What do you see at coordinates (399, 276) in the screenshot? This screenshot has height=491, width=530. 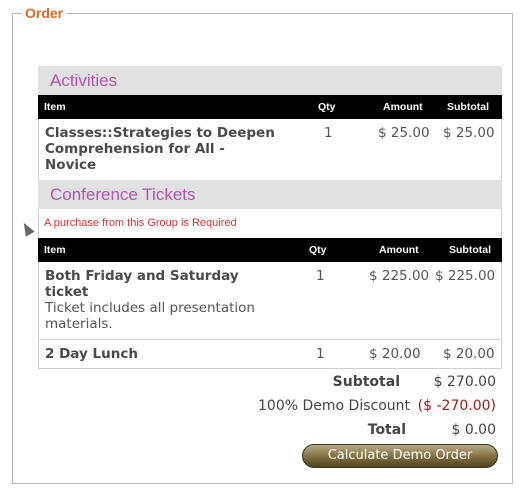 I see `item-amount: $ 225.00` at bounding box center [399, 276].